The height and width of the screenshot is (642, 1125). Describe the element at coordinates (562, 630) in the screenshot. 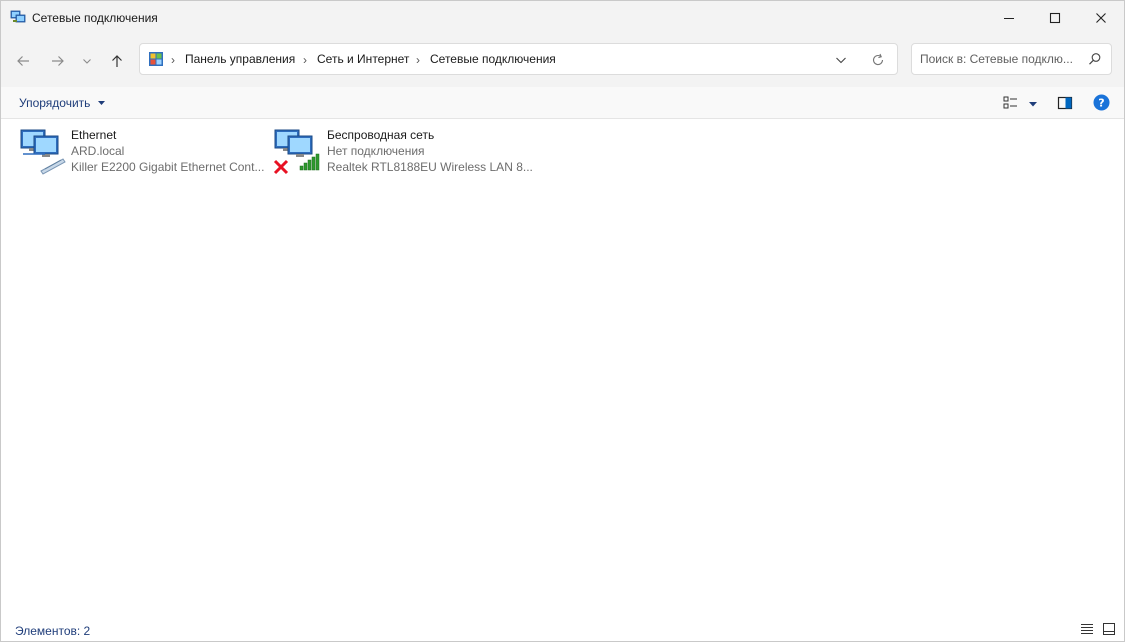

I see `status-bar: Элементов: 2` at that location.